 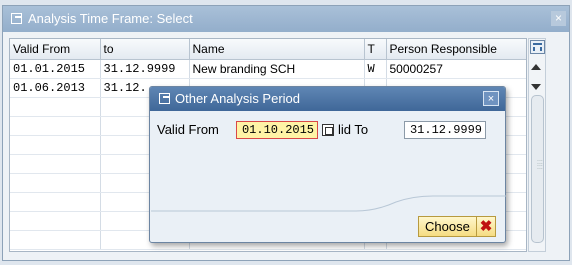 I want to click on cell-person: 50000257, so click(x=456, y=69).